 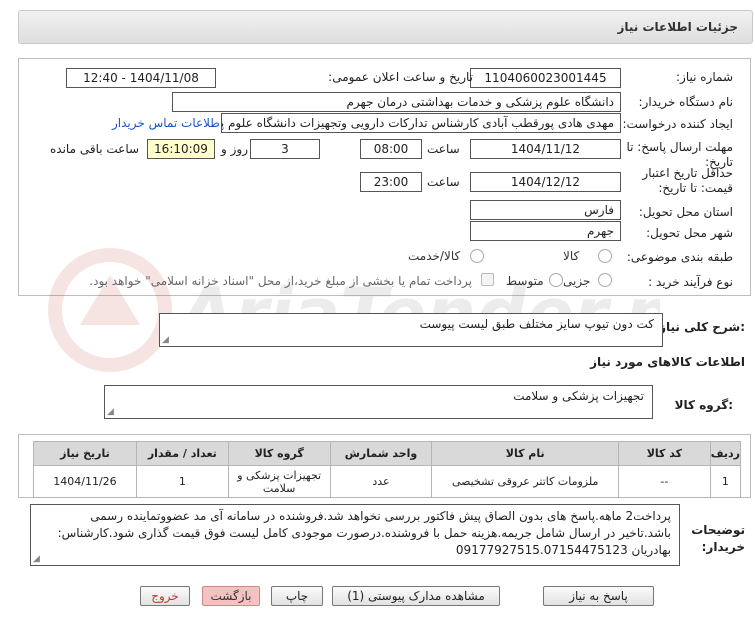 What do you see at coordinates (571, 256) in the screenshot?
I see `category-goods-label: کالا` at bounding box center [571, 256].